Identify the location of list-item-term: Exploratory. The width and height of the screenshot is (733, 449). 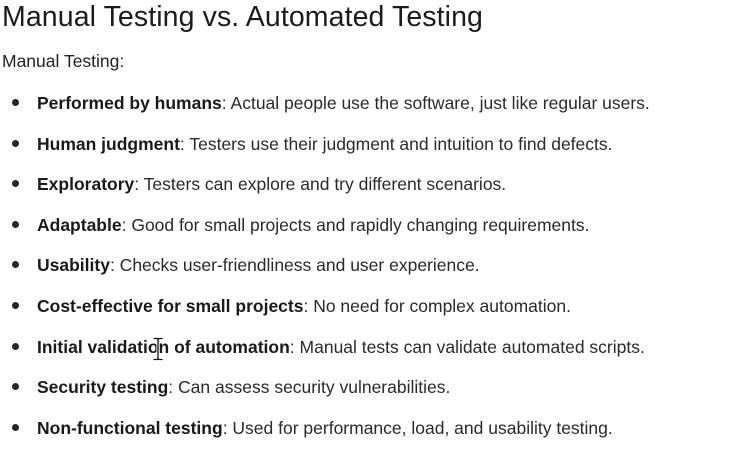
(86, 184).